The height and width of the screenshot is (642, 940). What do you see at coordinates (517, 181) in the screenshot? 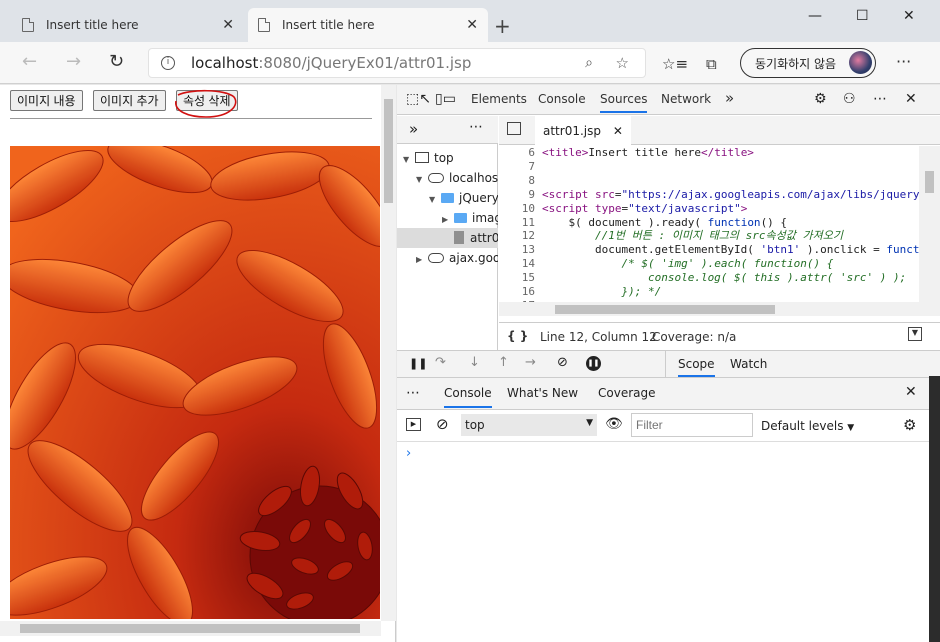
I see `line-number: 8` at bounding box center [517, 181].